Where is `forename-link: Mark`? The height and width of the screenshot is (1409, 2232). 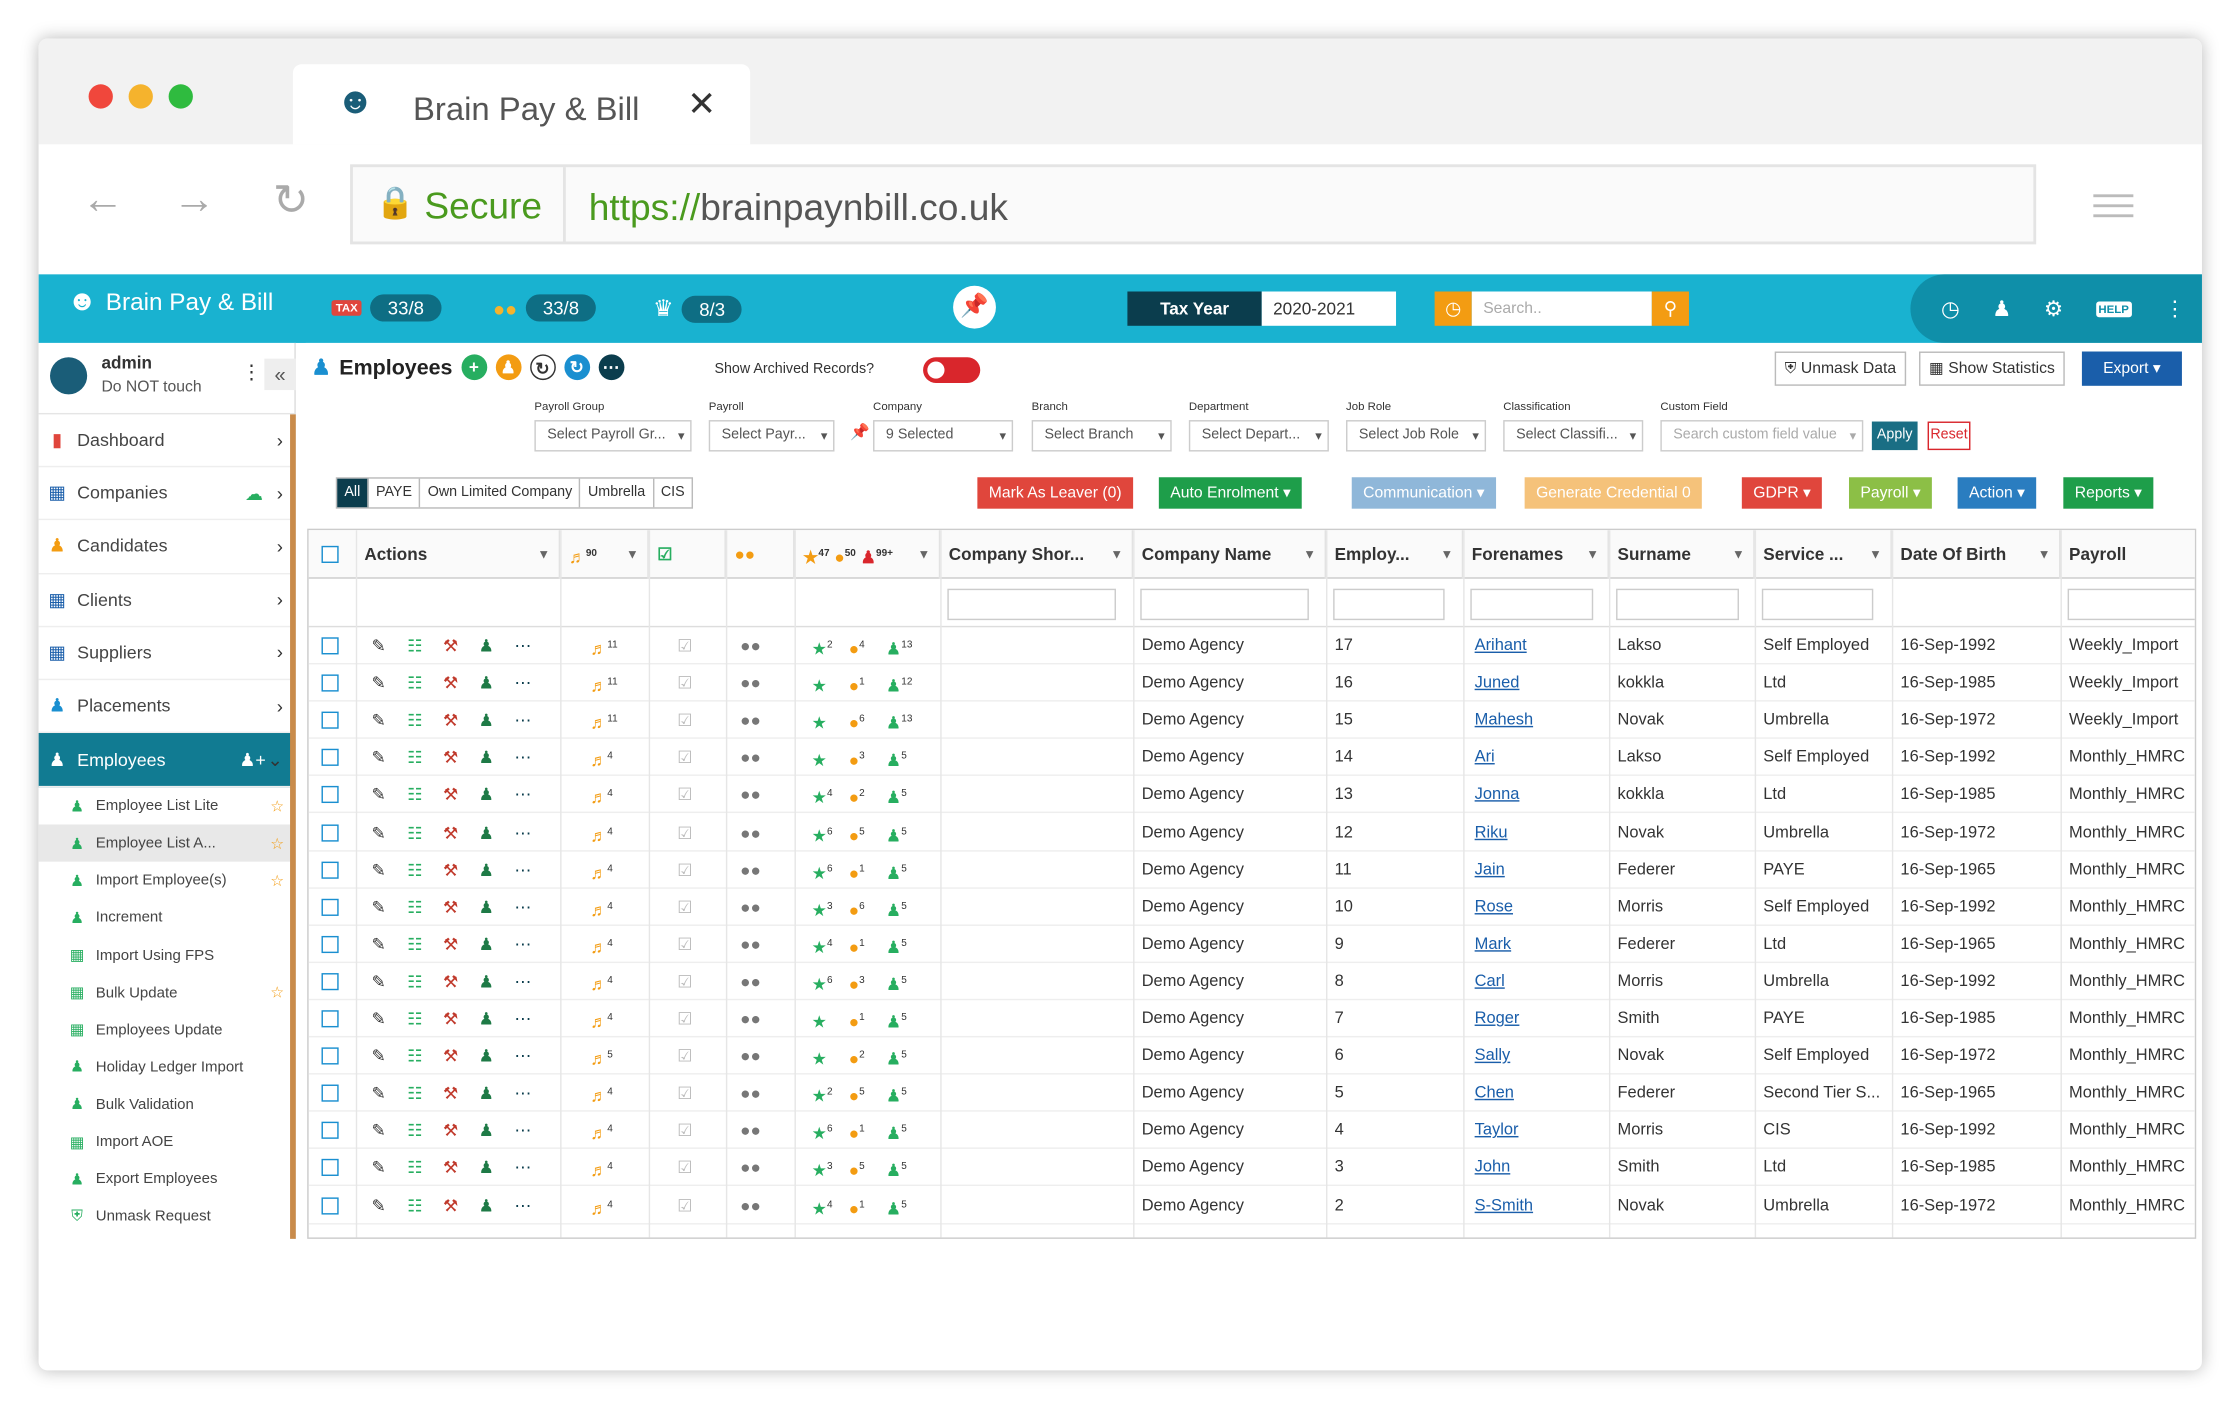
forename-link: Mark is located at coordinates (1537, 944).